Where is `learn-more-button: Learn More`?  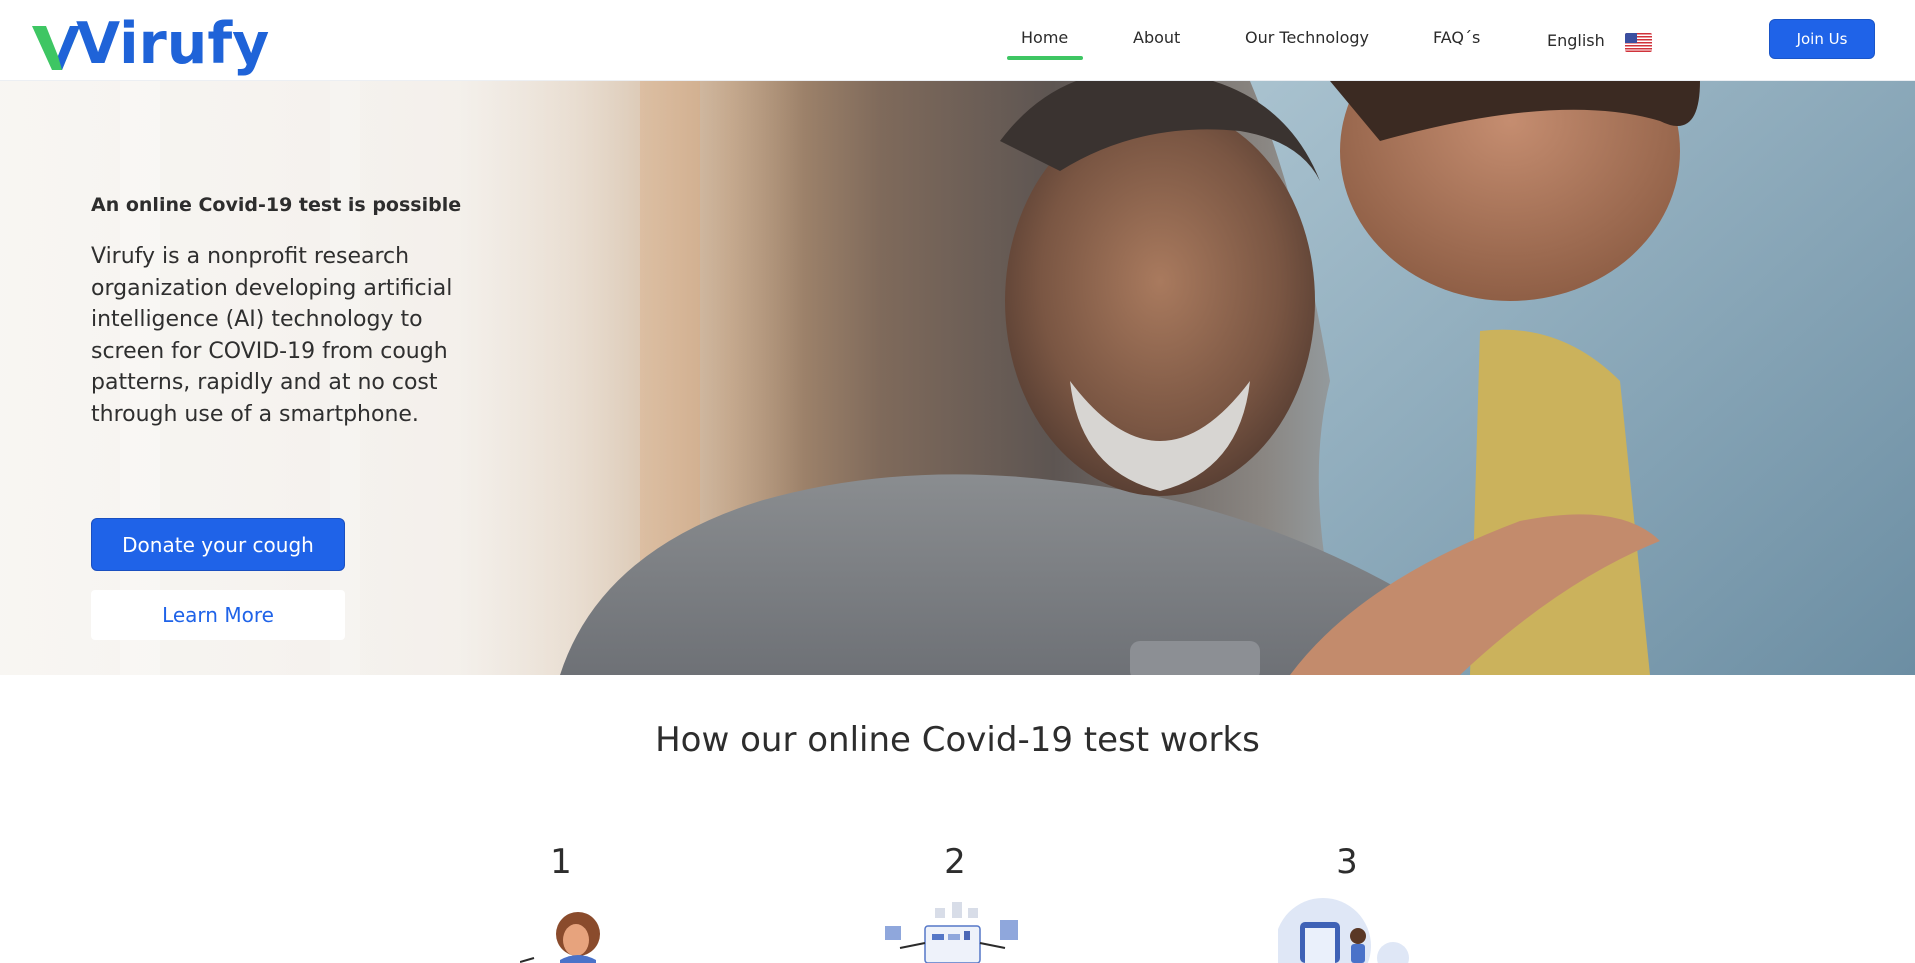 learn-more-button: Learn More is located at coordinates (218, 615).